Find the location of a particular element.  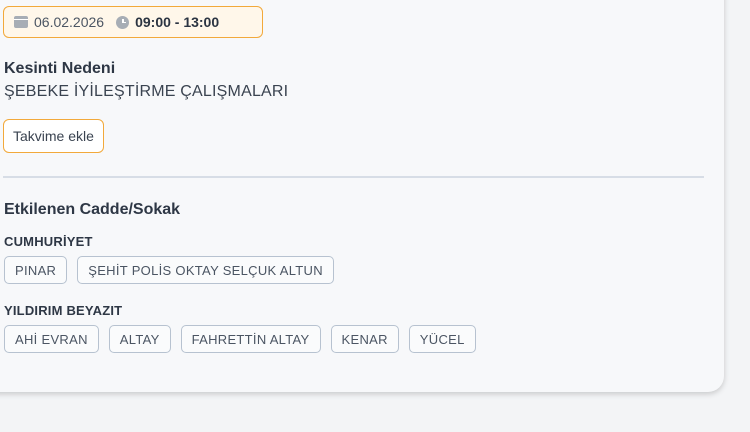

street-group-title: CUMHURİYET is located at coordinates (48, 241).